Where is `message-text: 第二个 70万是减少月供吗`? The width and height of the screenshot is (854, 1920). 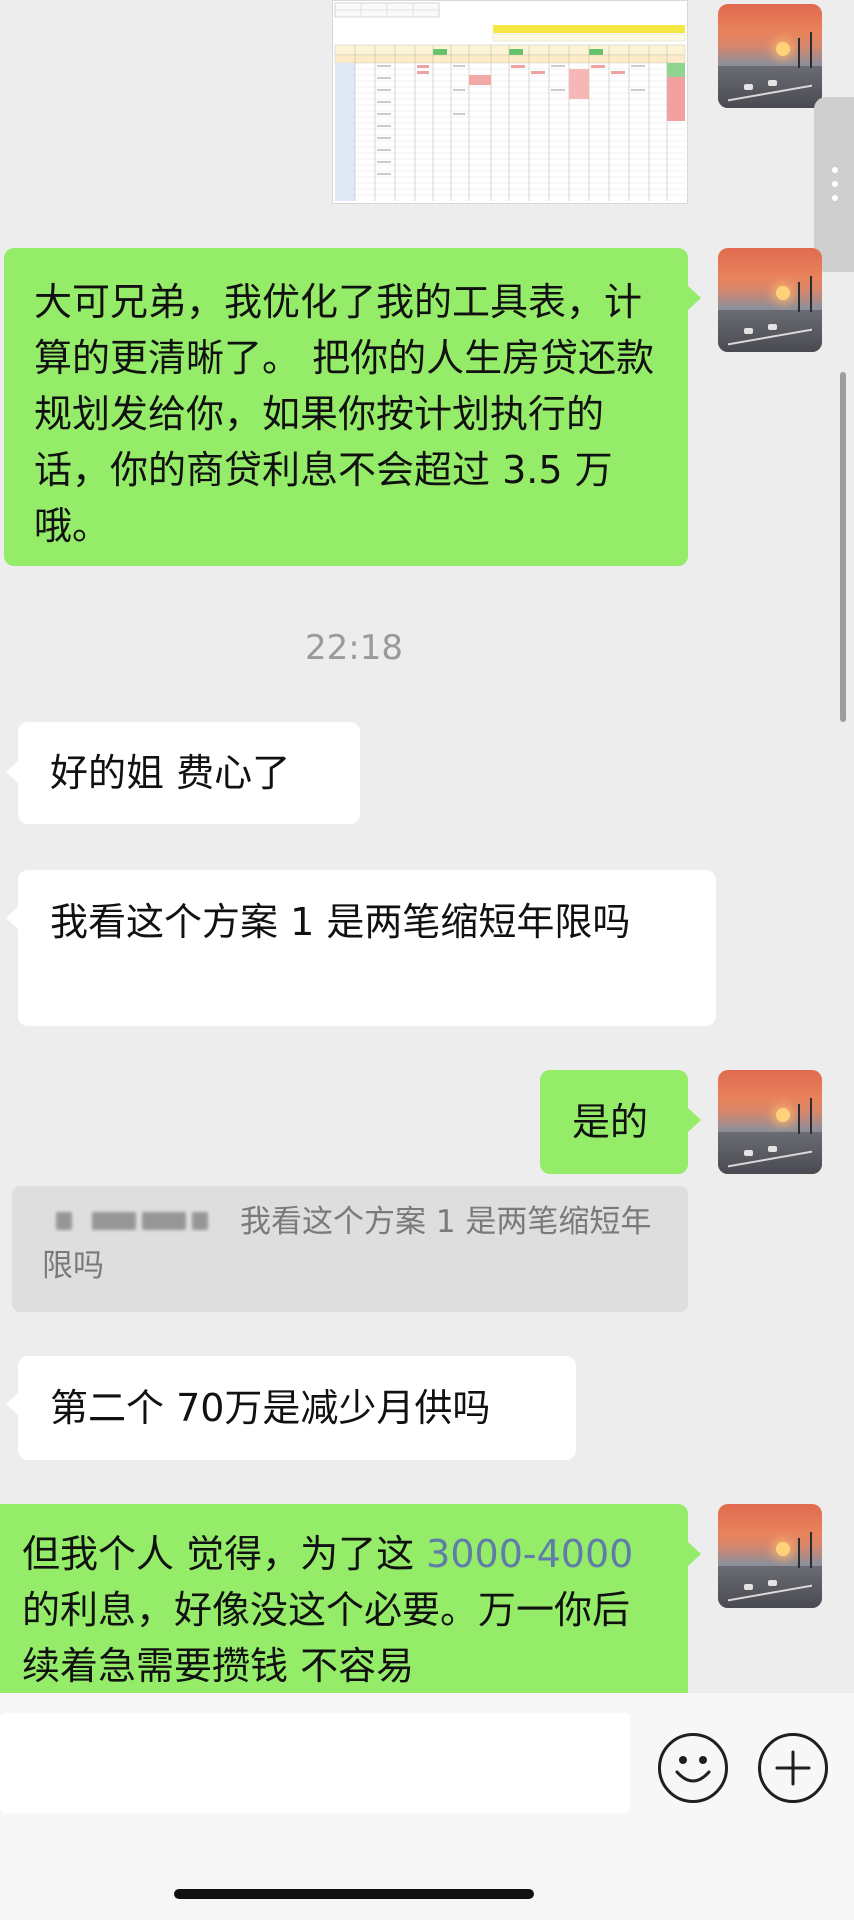
message-text: 第二个 70万是减少月供吗 is located at coordinates (270, 1408).